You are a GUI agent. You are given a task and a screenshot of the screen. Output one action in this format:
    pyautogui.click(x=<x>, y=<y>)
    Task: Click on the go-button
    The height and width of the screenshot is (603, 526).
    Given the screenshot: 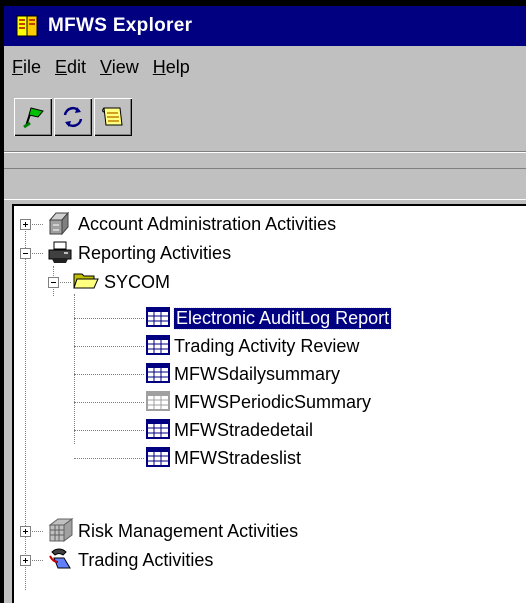 What is the action you would take?
    pyautogui.click(x=33, y=117)
    